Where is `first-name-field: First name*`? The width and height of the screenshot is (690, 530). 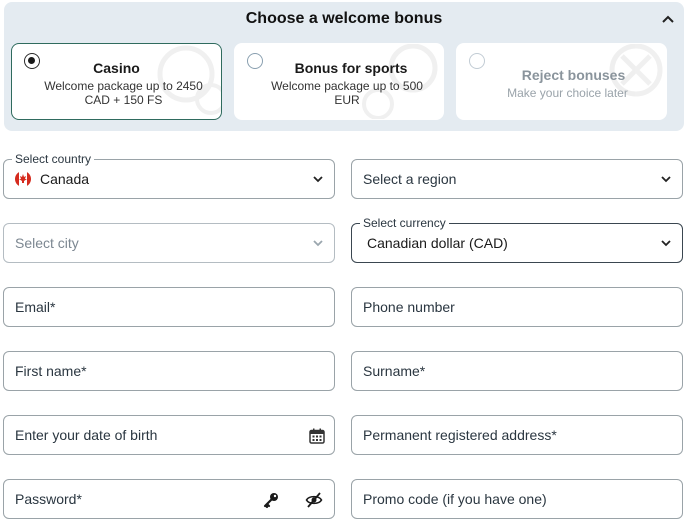
first-name-field: First name* is located at coordinates (169, 371).